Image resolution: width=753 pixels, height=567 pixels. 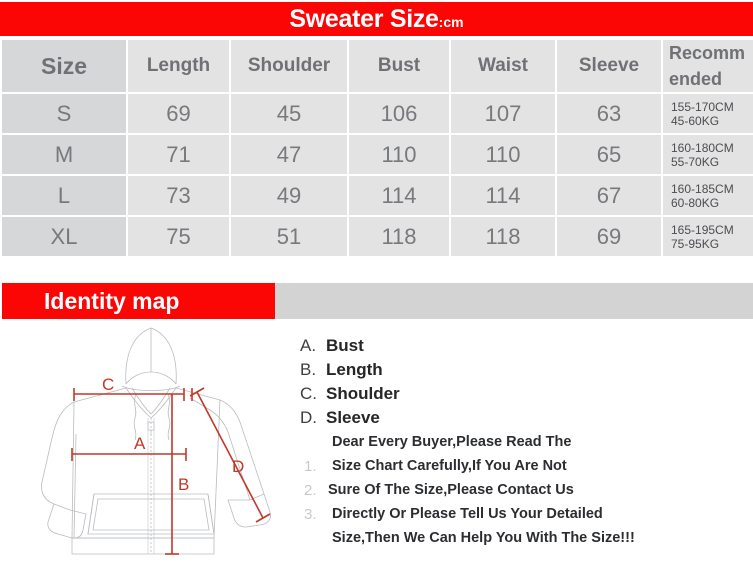 I want to click on diagram-label-d: D, so click(x=238, y=466).